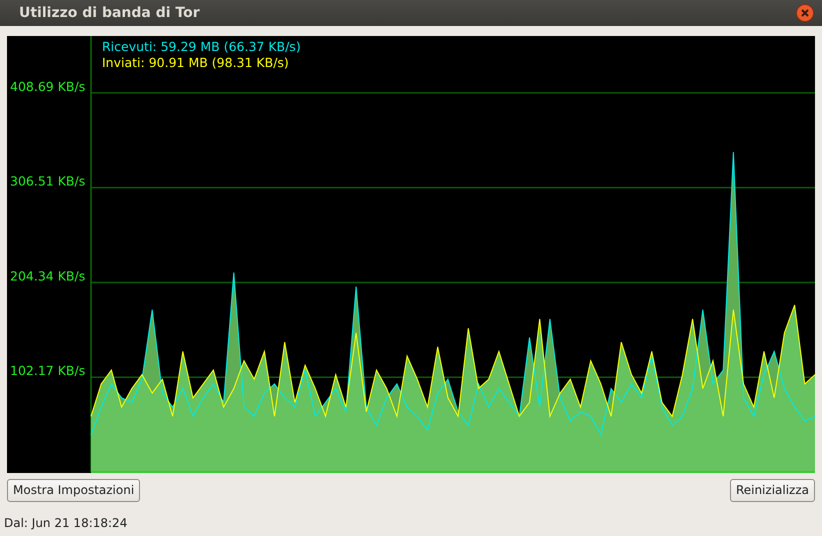  Describe the element at coordinates (48, 276) in the screenshot. I see `axis-label: 204.34 KB/s` at that location.